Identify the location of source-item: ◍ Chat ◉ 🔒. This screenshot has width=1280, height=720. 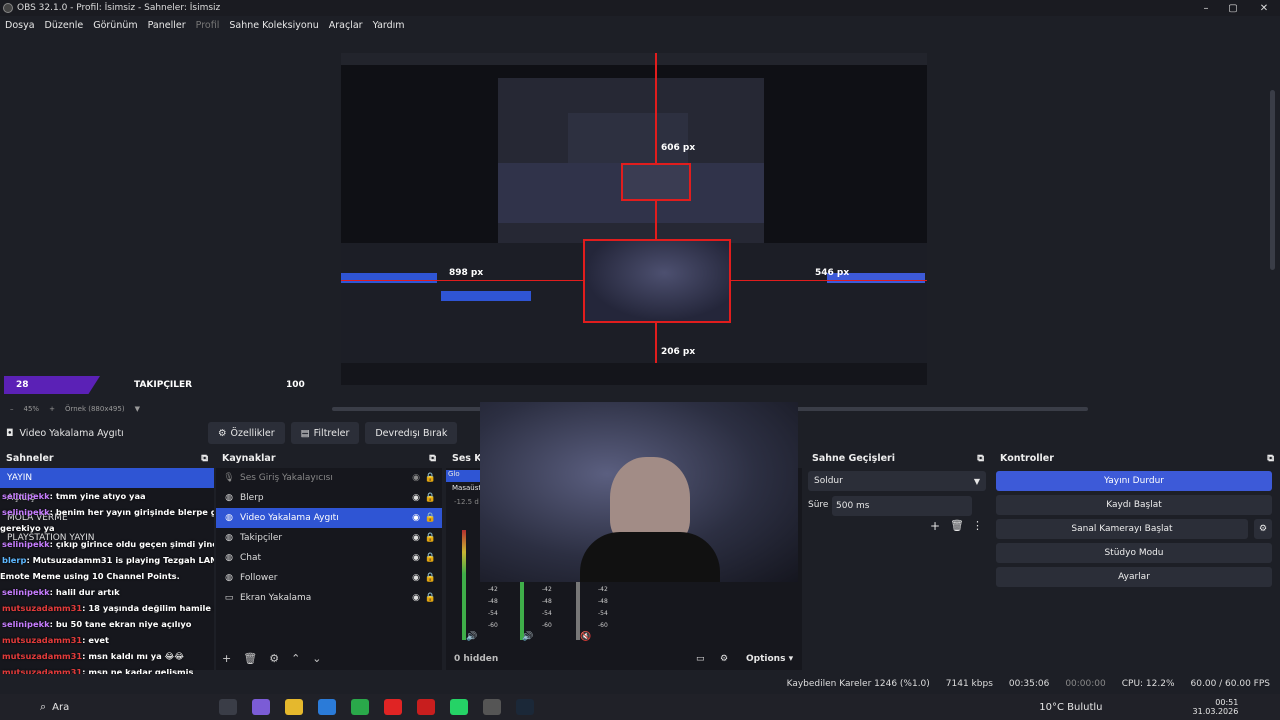
(329, 558).